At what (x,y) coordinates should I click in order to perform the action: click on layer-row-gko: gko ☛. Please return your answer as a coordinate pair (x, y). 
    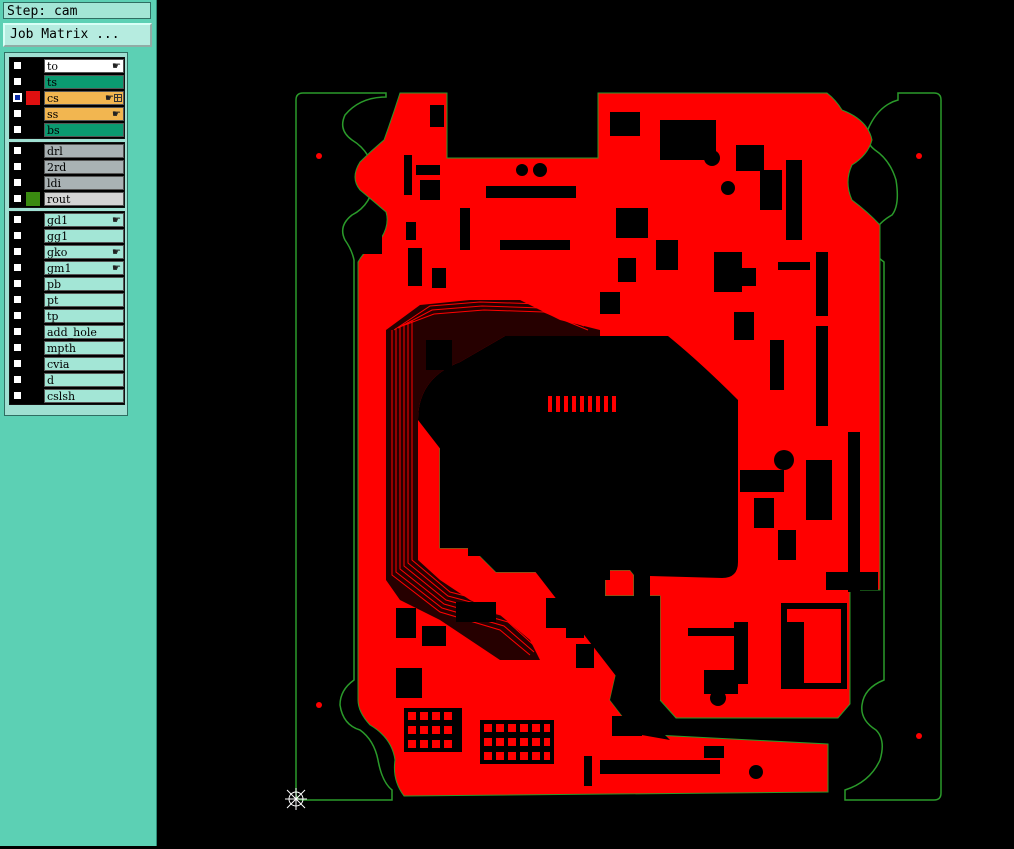
    Looking at the image, I should click on (67, 252).